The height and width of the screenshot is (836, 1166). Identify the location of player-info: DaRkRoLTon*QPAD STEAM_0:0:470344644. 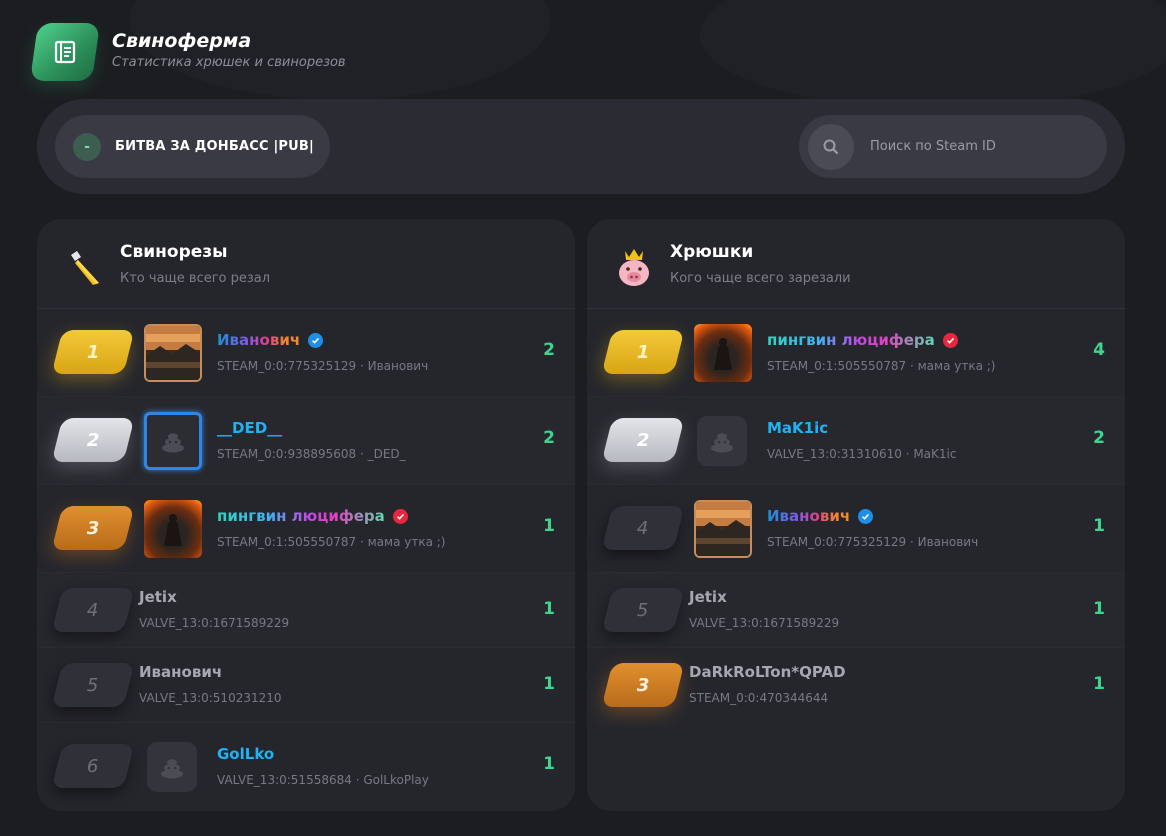
(767, 684).